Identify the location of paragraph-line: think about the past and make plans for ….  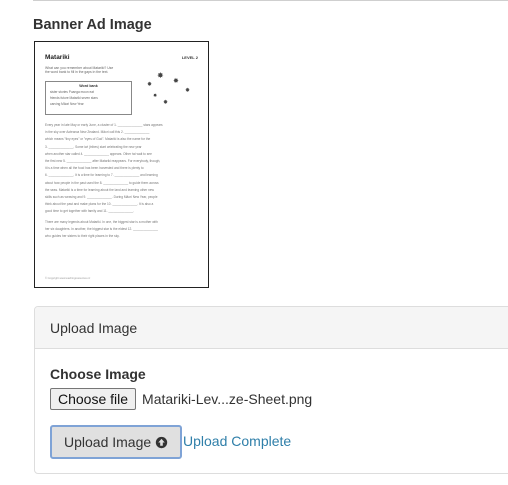
(99, 204).